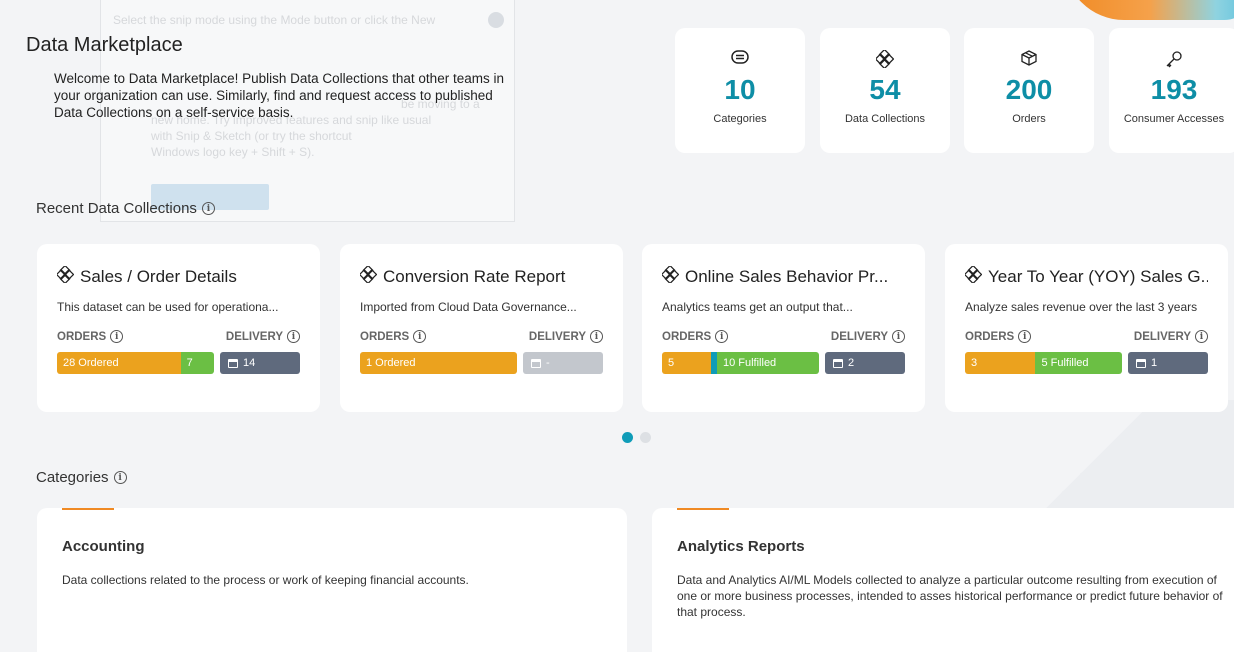 This screenshot has width=1234, height=652. I want to click on delivery-count: -, so click(548, 363).